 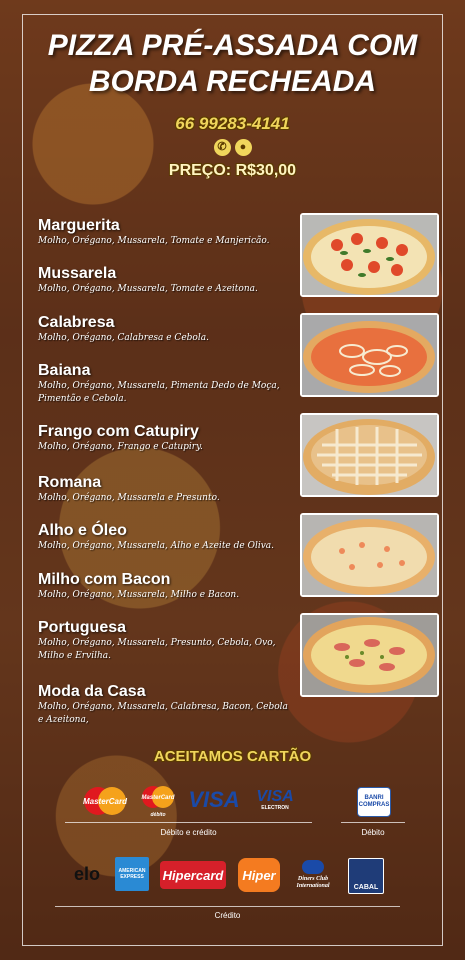 What do you see at coordinates (193, 875) in the screenshot?
I see `hipercard-logo: Hipercard` at bounding box center [193, 875].